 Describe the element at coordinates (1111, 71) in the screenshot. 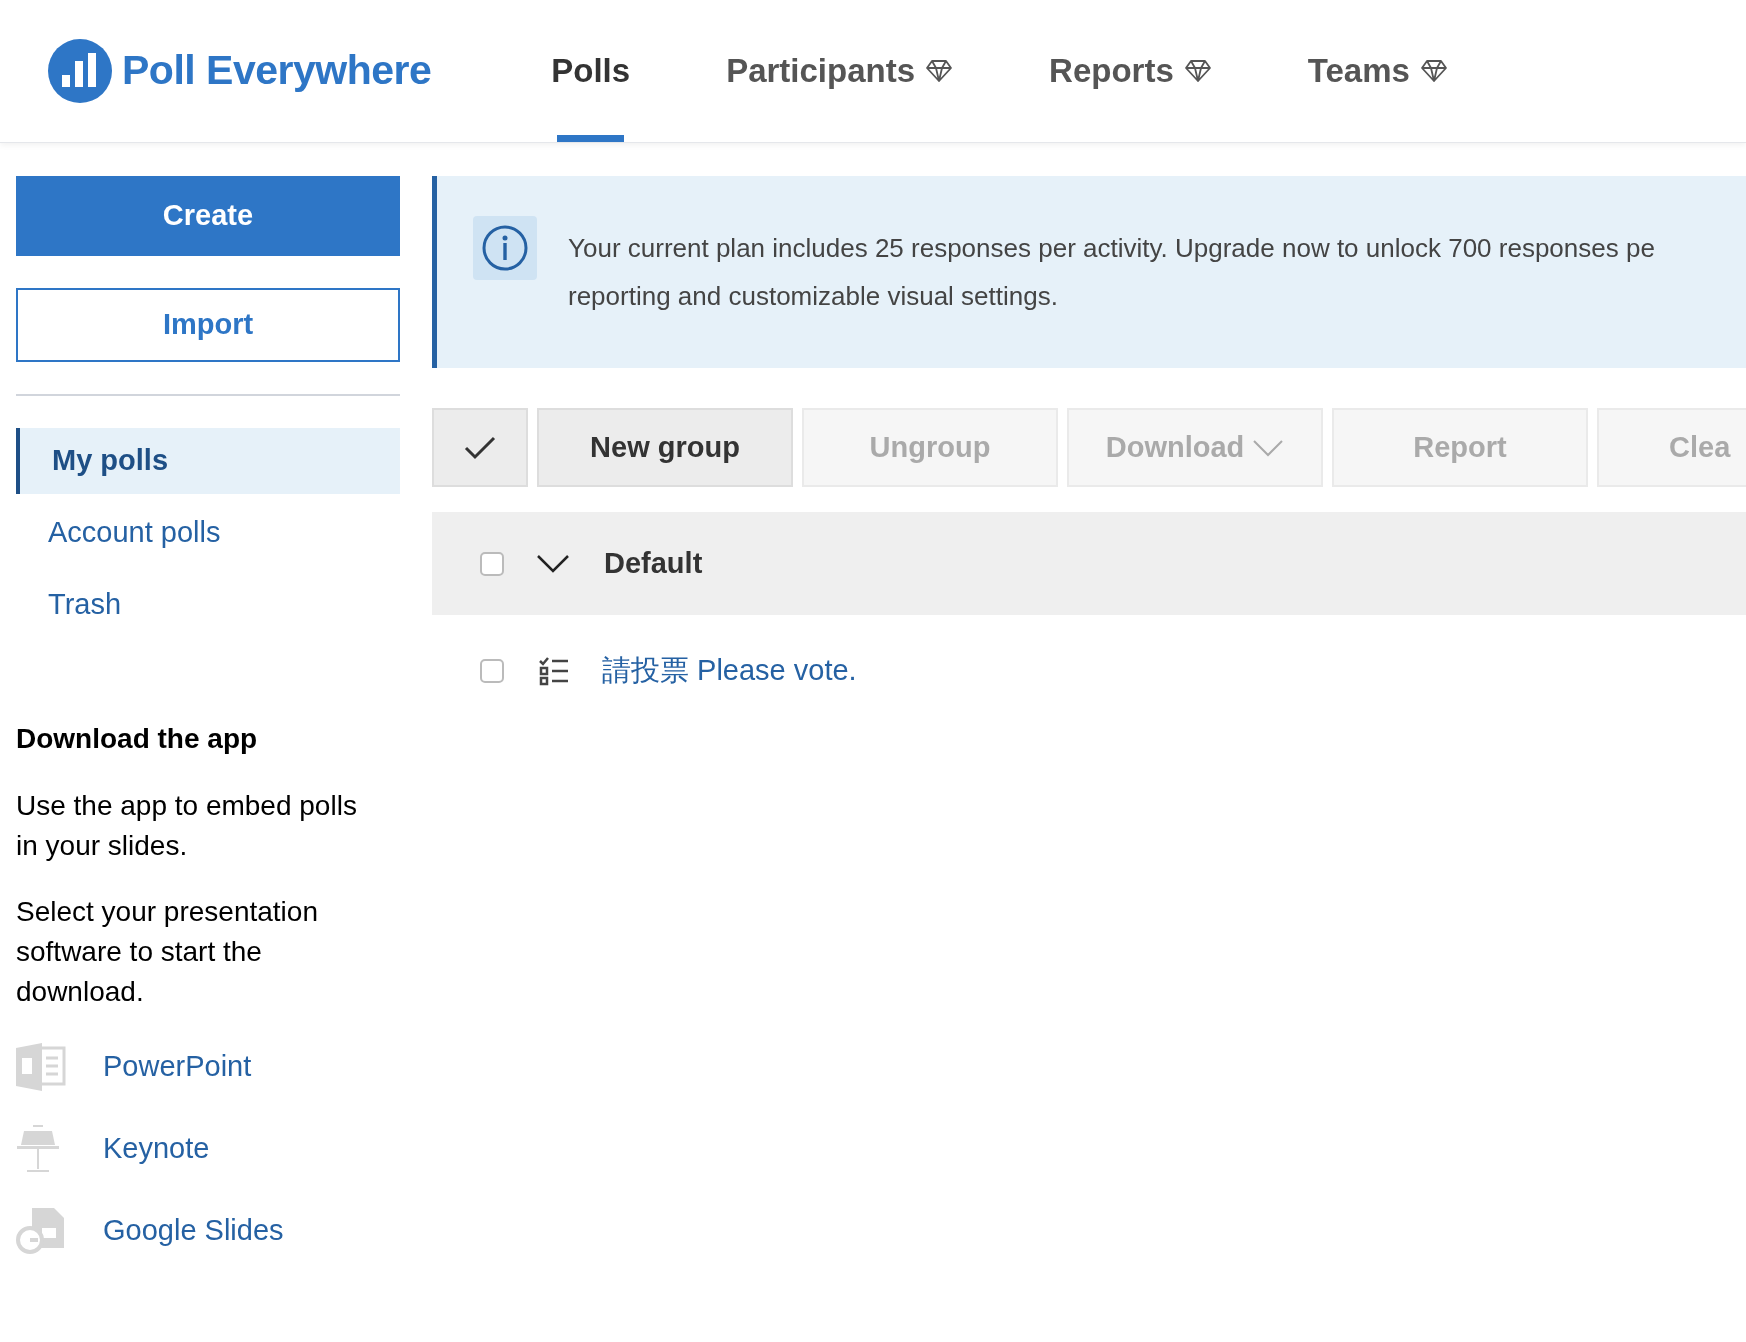

I see `nav-tab: Reports` at that location.